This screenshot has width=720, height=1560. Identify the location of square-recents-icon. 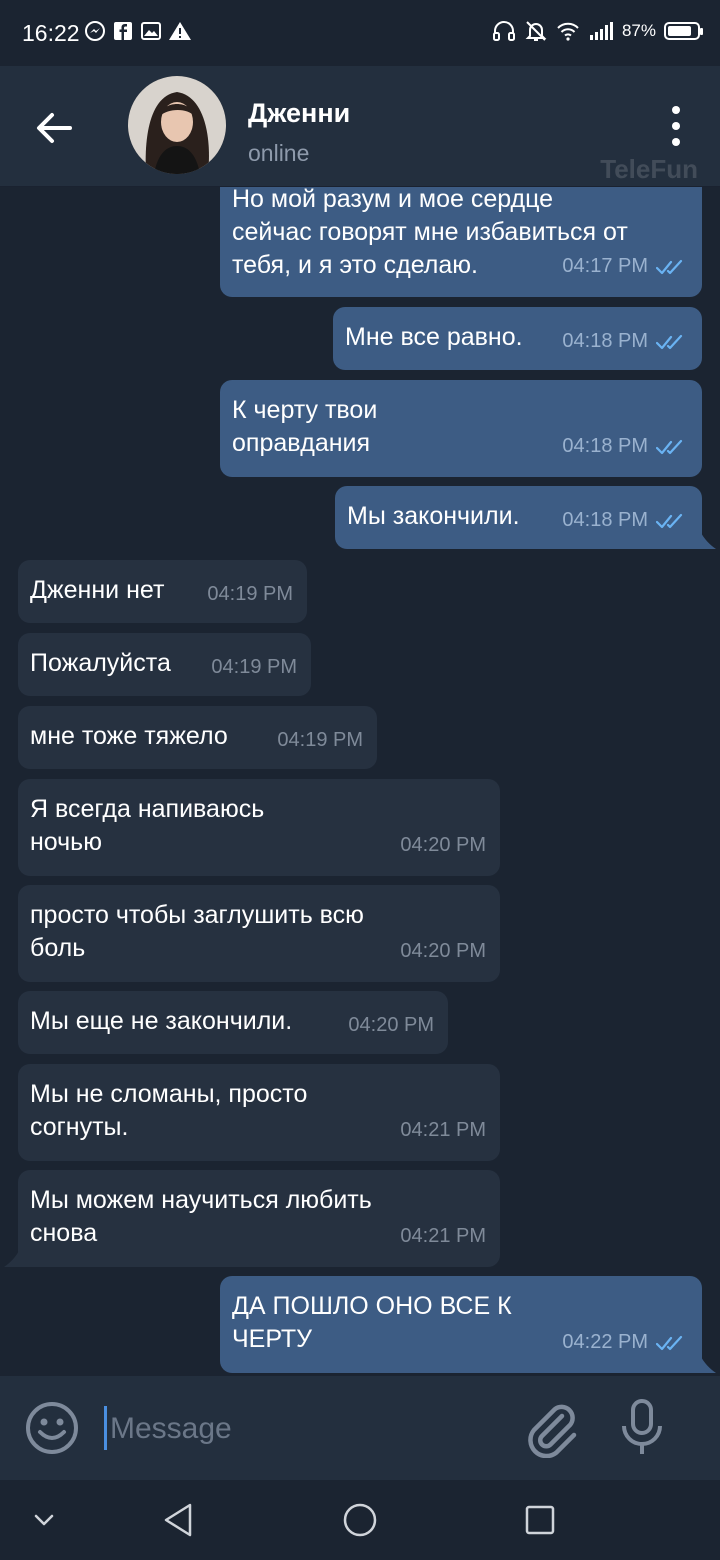
(540, 1520).